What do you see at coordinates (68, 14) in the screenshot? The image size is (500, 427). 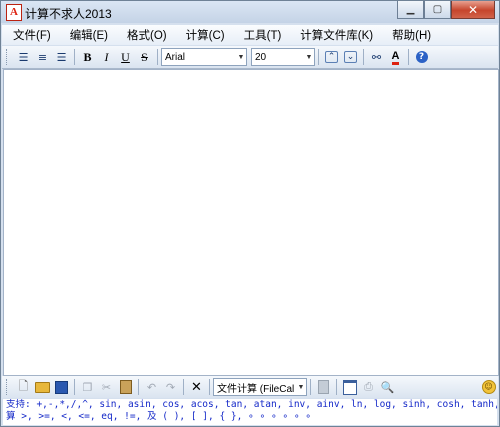 I see `window-title: 计算不求人2013` at bounding box center [68, 14].